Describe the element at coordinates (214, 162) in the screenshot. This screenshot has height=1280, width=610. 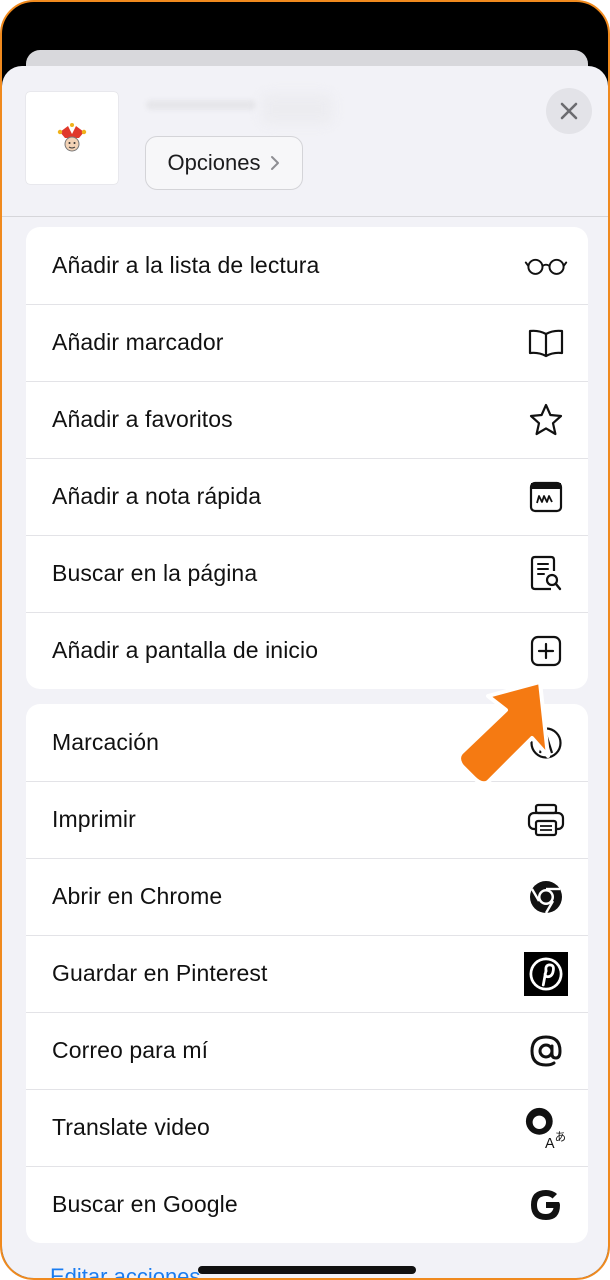
I see `options-label: Opciones` at that location.